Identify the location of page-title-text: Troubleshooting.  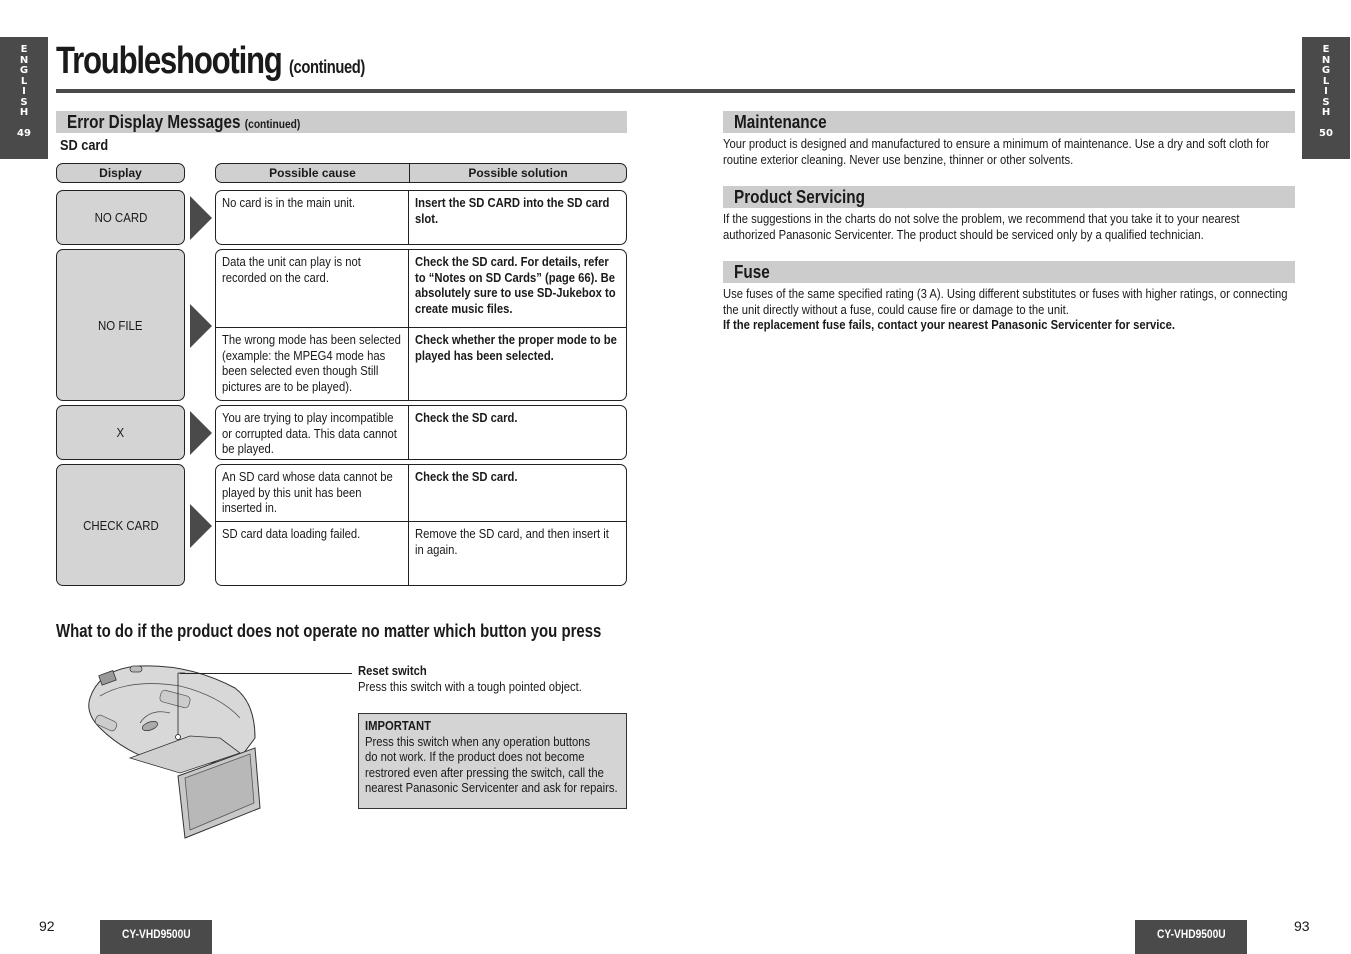
(169, 61).